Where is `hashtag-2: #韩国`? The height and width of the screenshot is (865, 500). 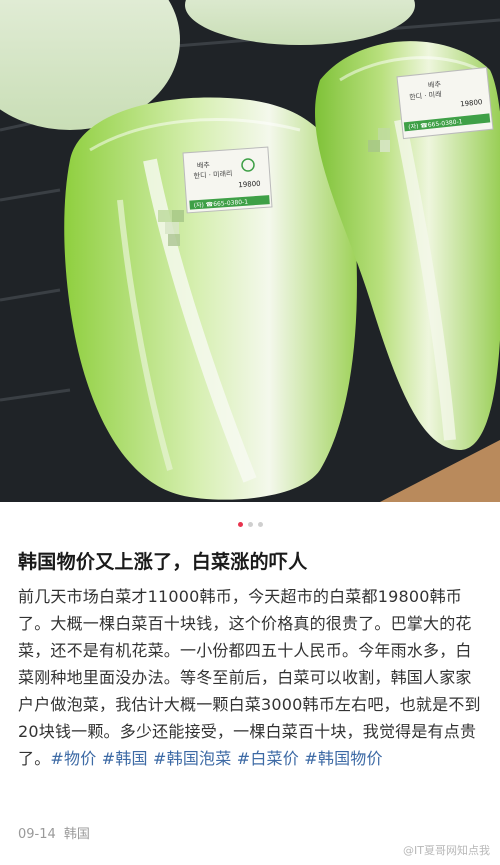
hashtag-2: #韩国 is located at coordinates (125, 758).